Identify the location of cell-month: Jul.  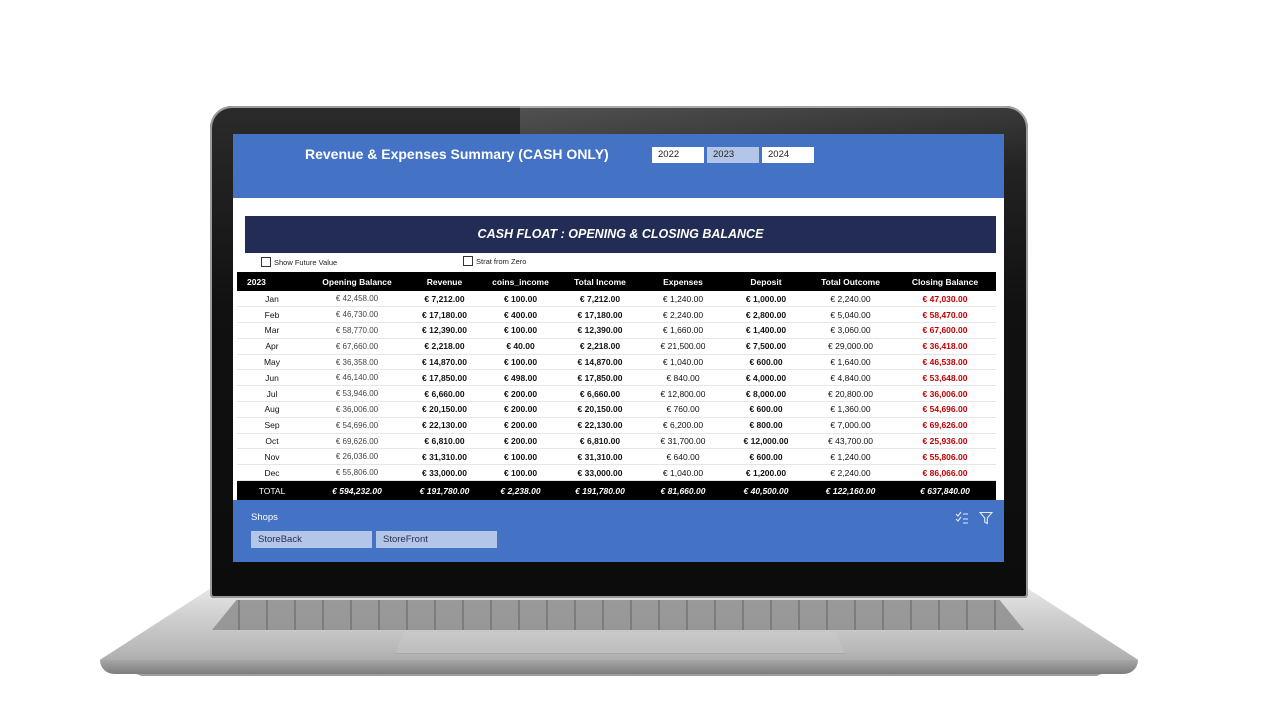
(272, 394).